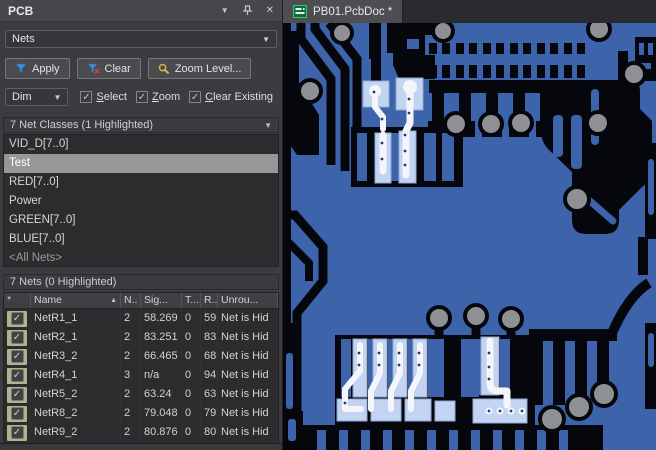 The image size is (656, 450). I want to click on panel-mode-select: Nets ▼, so click(141, 39).